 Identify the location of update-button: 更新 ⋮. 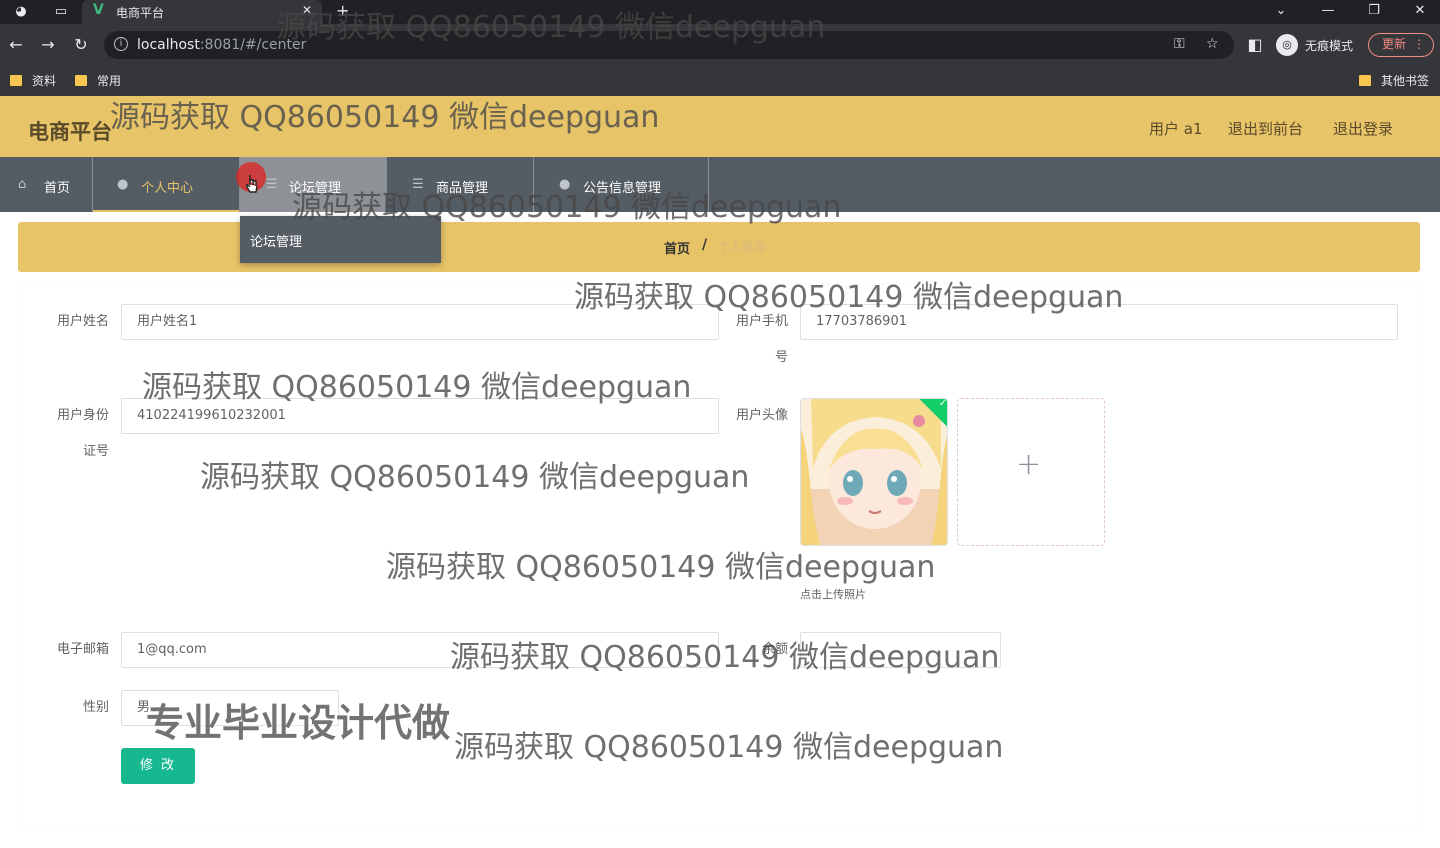
(1401, 45).